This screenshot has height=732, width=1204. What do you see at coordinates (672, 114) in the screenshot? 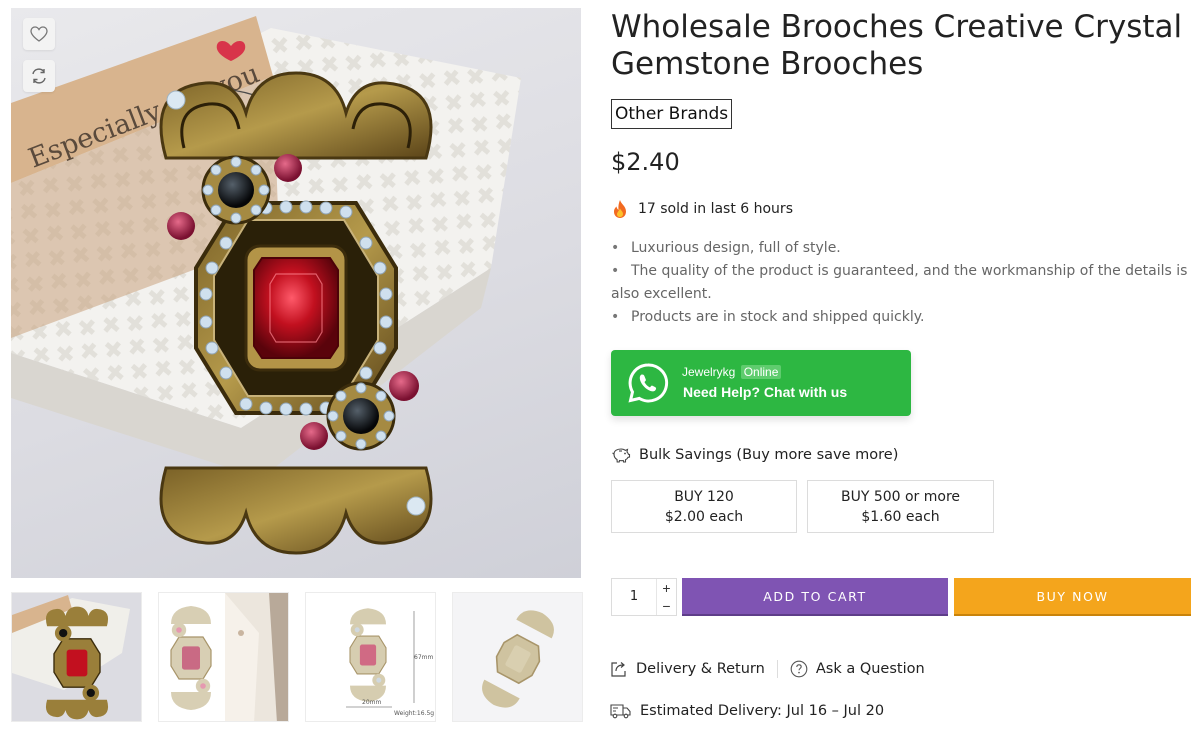
I see `brand-link: Other Brands` at bounding box center [672, 114].